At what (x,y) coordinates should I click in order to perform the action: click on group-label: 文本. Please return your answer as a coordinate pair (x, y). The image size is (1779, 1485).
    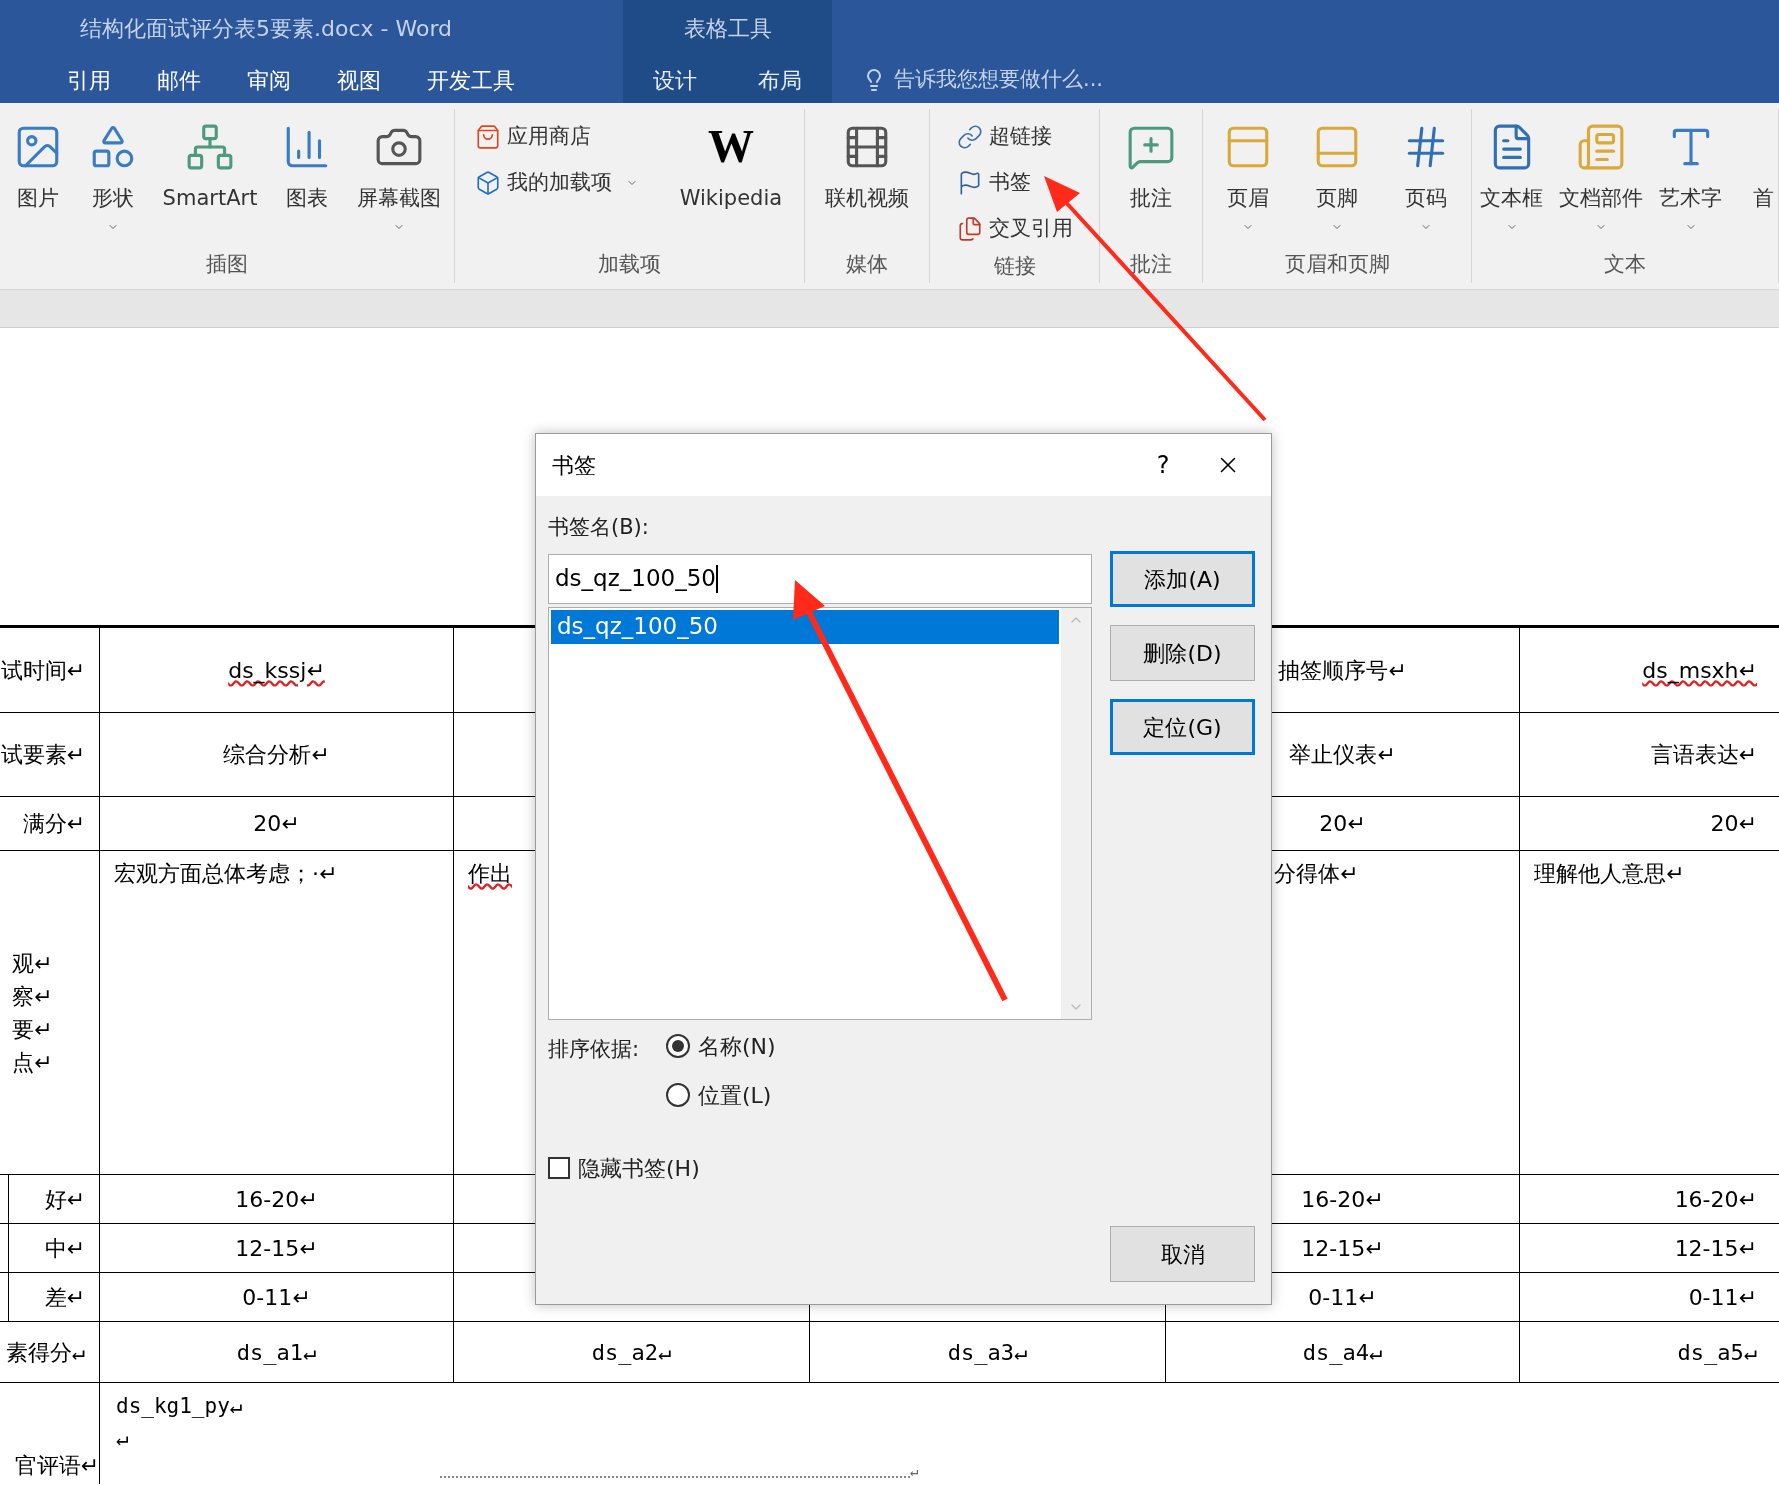
    Looking at the image, I should click on (1625, 264).